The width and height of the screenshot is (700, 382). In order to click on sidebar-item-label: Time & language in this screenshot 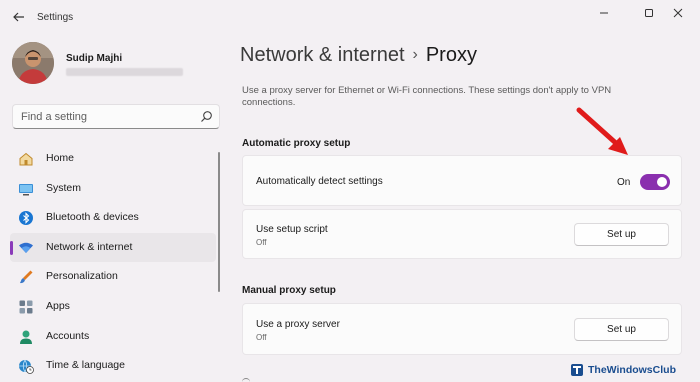, I will do `click(85, 365)`.